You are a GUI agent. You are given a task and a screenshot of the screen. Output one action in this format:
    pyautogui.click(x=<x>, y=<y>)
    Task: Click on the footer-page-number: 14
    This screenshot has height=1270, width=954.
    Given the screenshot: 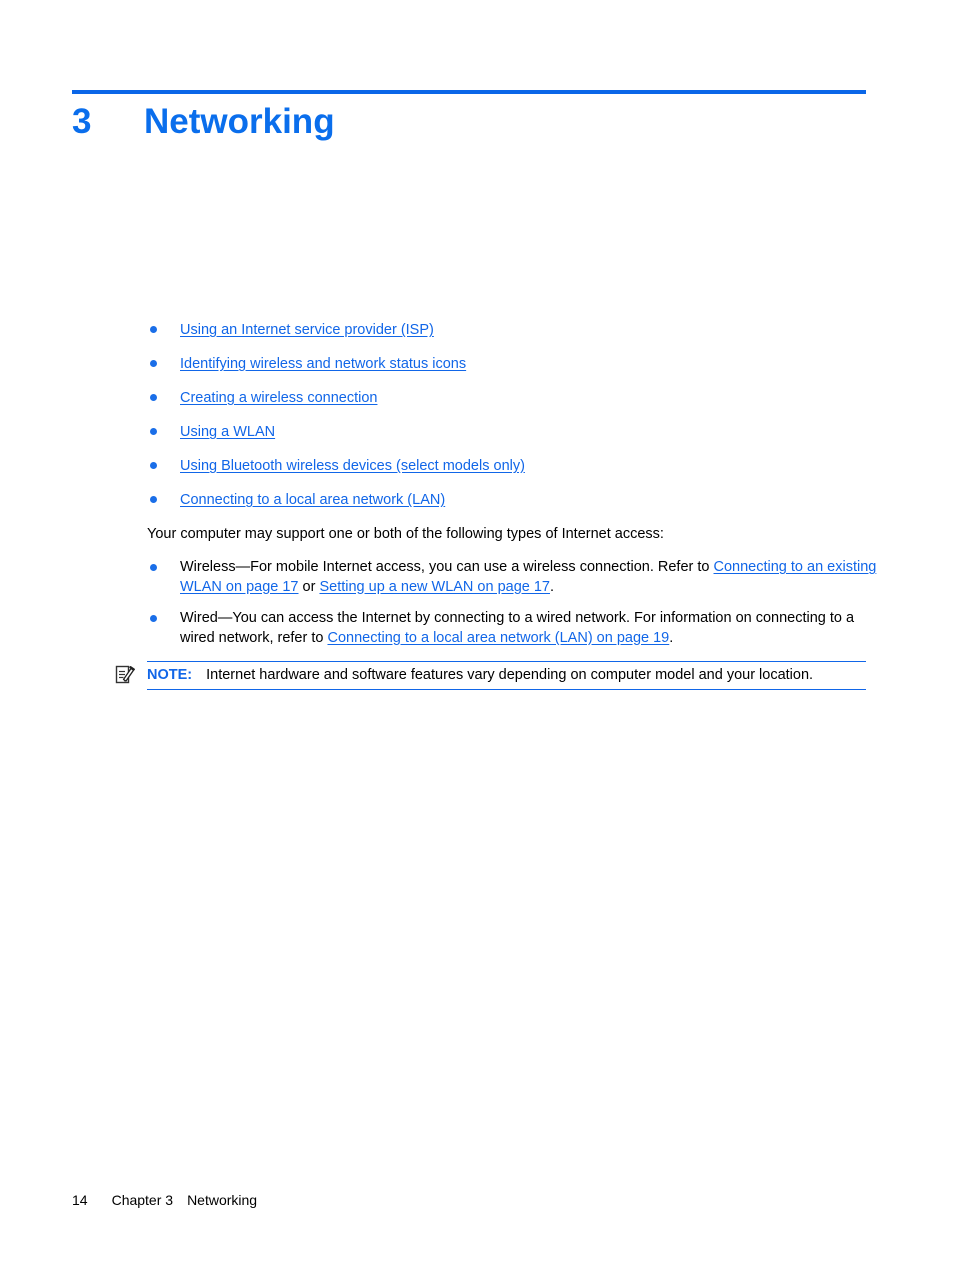 What is the action you would take?
    pyautogui.click(x=80, y=1200)
    